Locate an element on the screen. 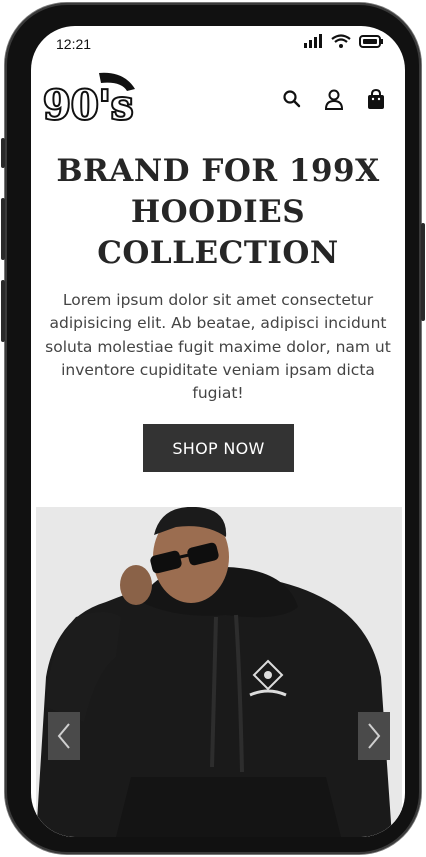 Image resolution: width=426 pixels, height=857 pixels. chevron-left-icon is located at coordinates (63, 736).